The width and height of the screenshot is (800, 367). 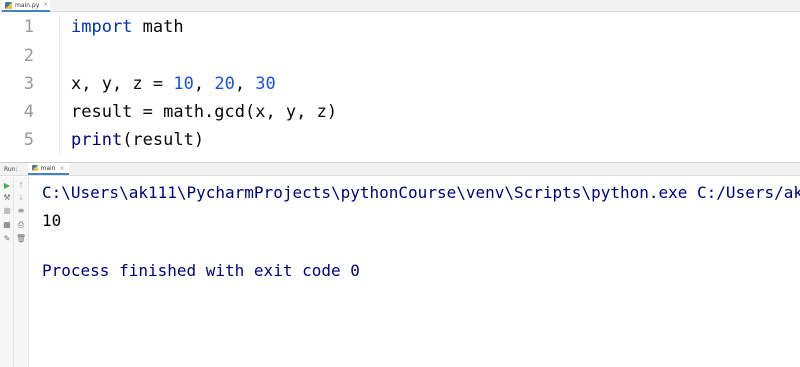 What do you see at coordinates (400, 6) in the screenshot?
I see `editor-tab-bar: main.py ×` at bounding box center [400, 6].